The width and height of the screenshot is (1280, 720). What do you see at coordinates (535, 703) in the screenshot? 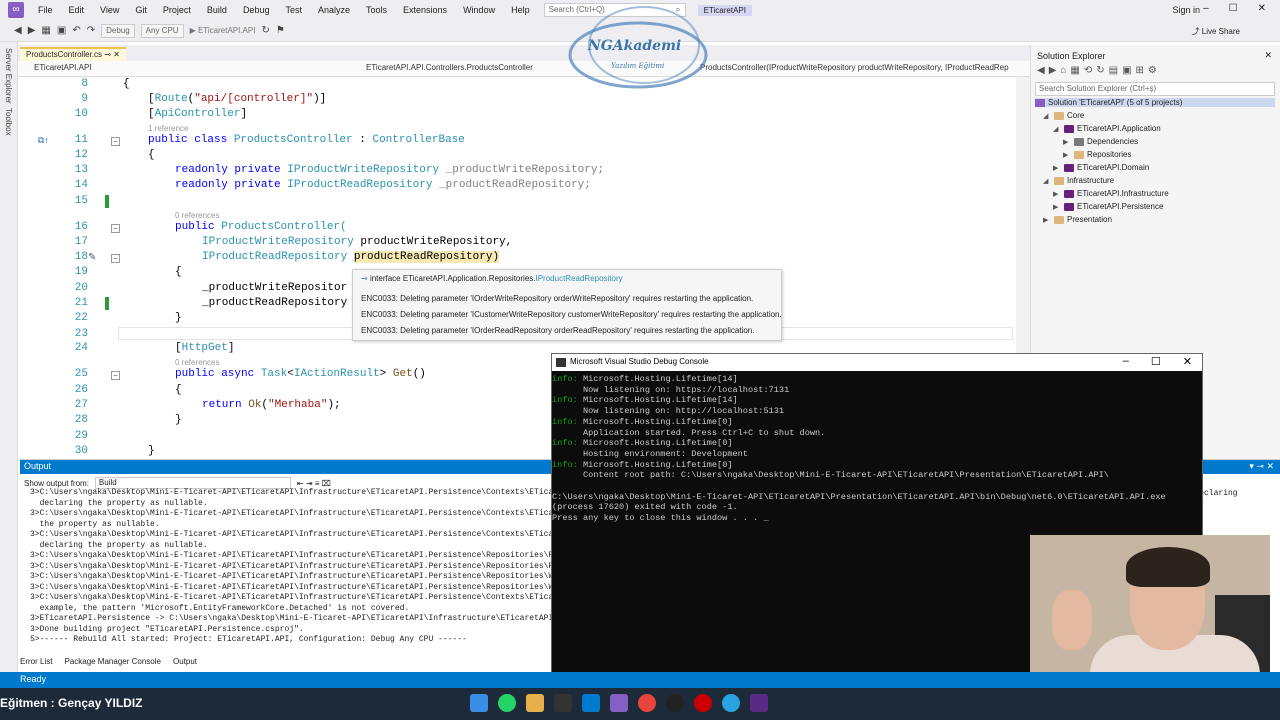
I see `file-explorer-icon` at bounding box center [535, 703].